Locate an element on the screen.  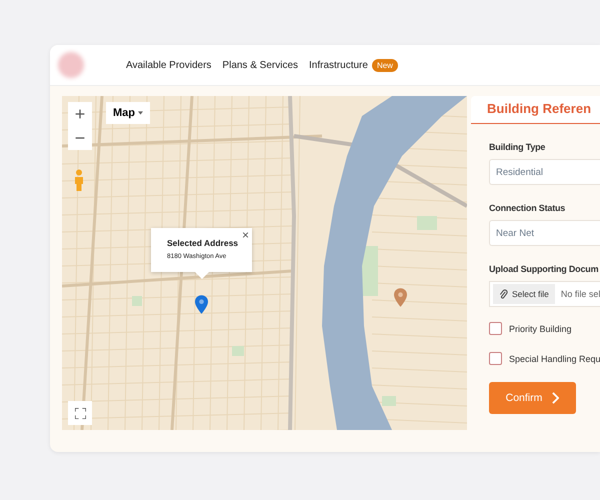
file-field: Select file No file sel is located at coordinates (544, 294).